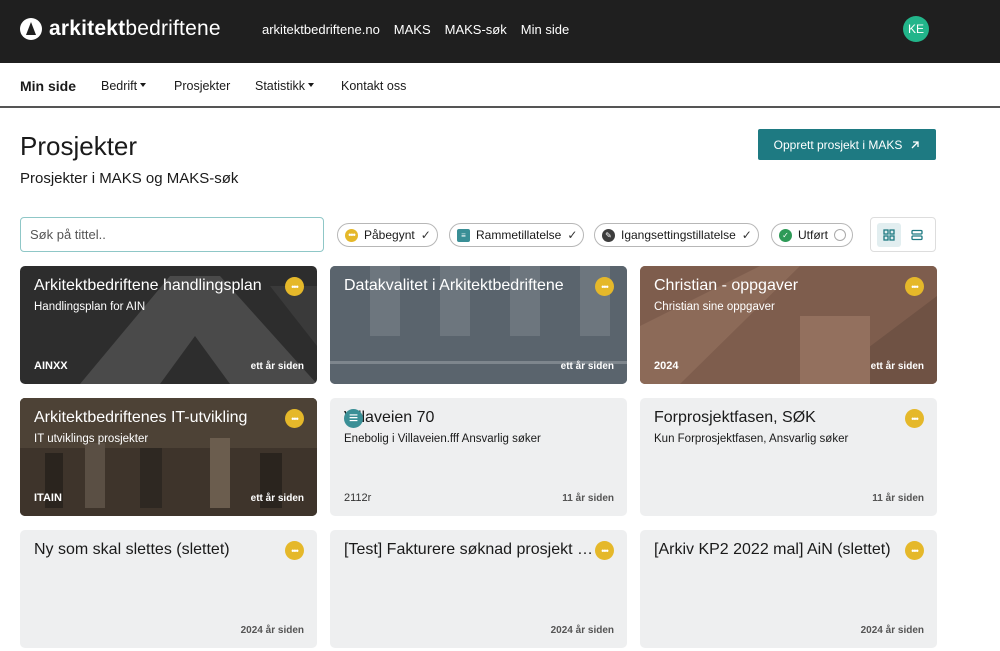  I want to click on logo-bold-text: arkitekt, so click(87, 28).